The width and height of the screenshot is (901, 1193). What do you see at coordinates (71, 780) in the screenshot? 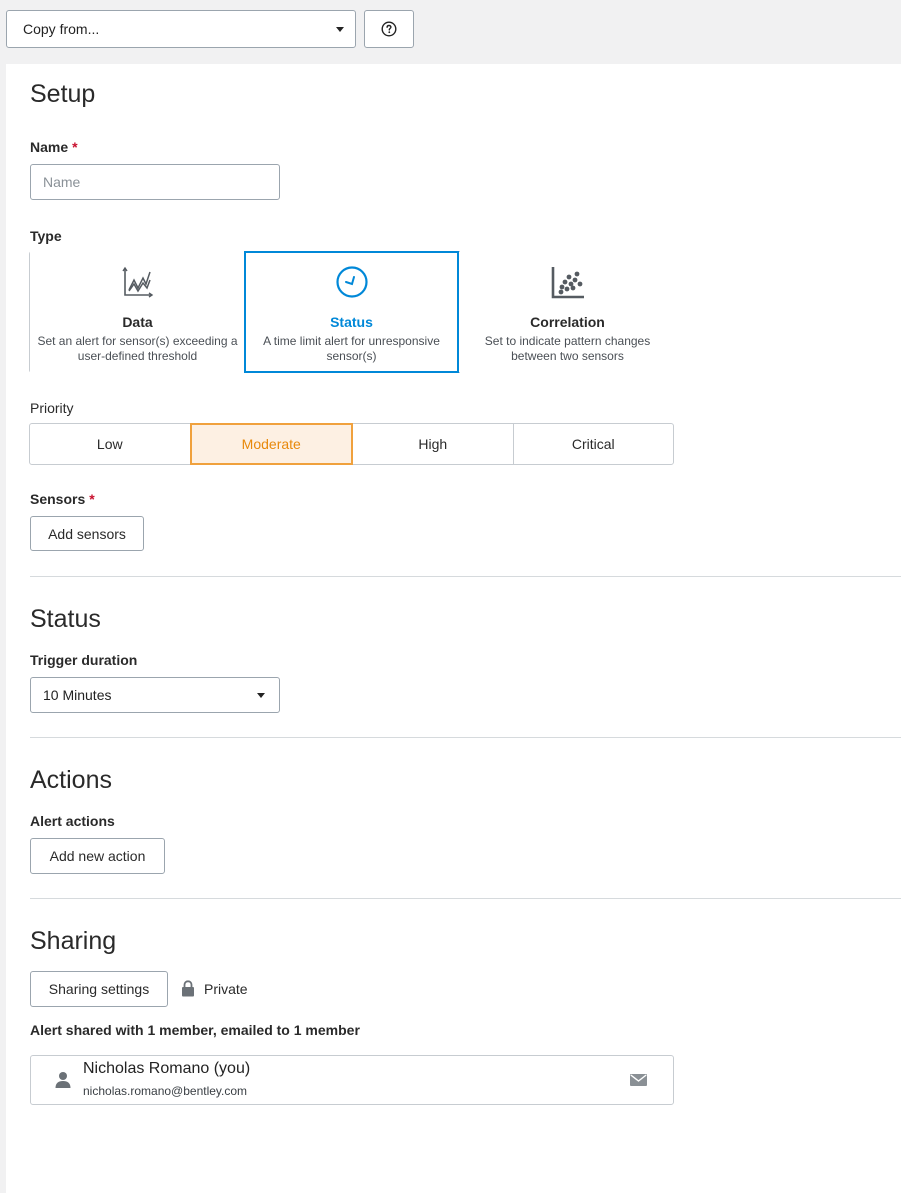
I see `actions-section-title: Actions` at bounding box center [71, 780].